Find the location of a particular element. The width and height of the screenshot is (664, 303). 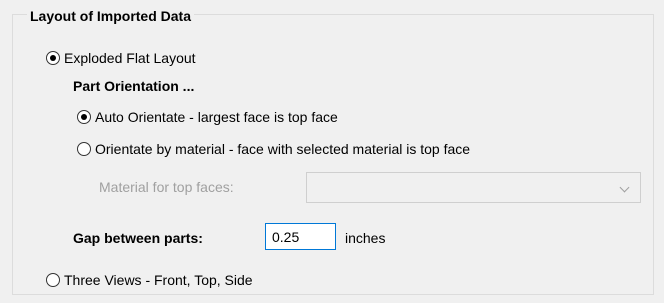

gap-unit-label: inches is located at coordinates (365, 238).